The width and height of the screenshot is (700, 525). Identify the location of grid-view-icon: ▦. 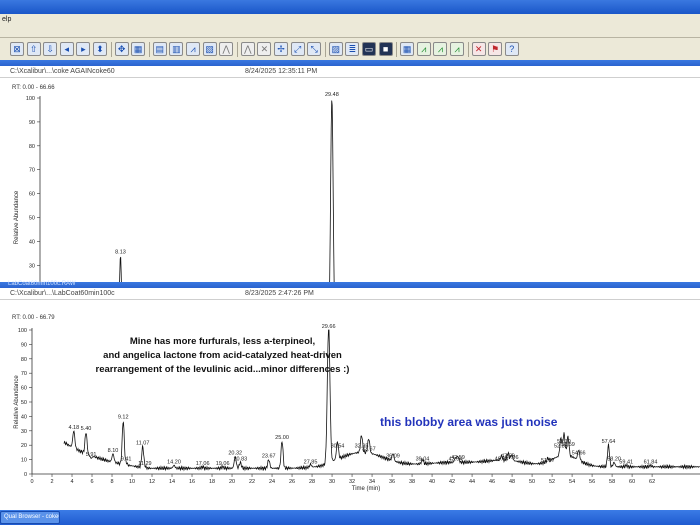
(138, 49).